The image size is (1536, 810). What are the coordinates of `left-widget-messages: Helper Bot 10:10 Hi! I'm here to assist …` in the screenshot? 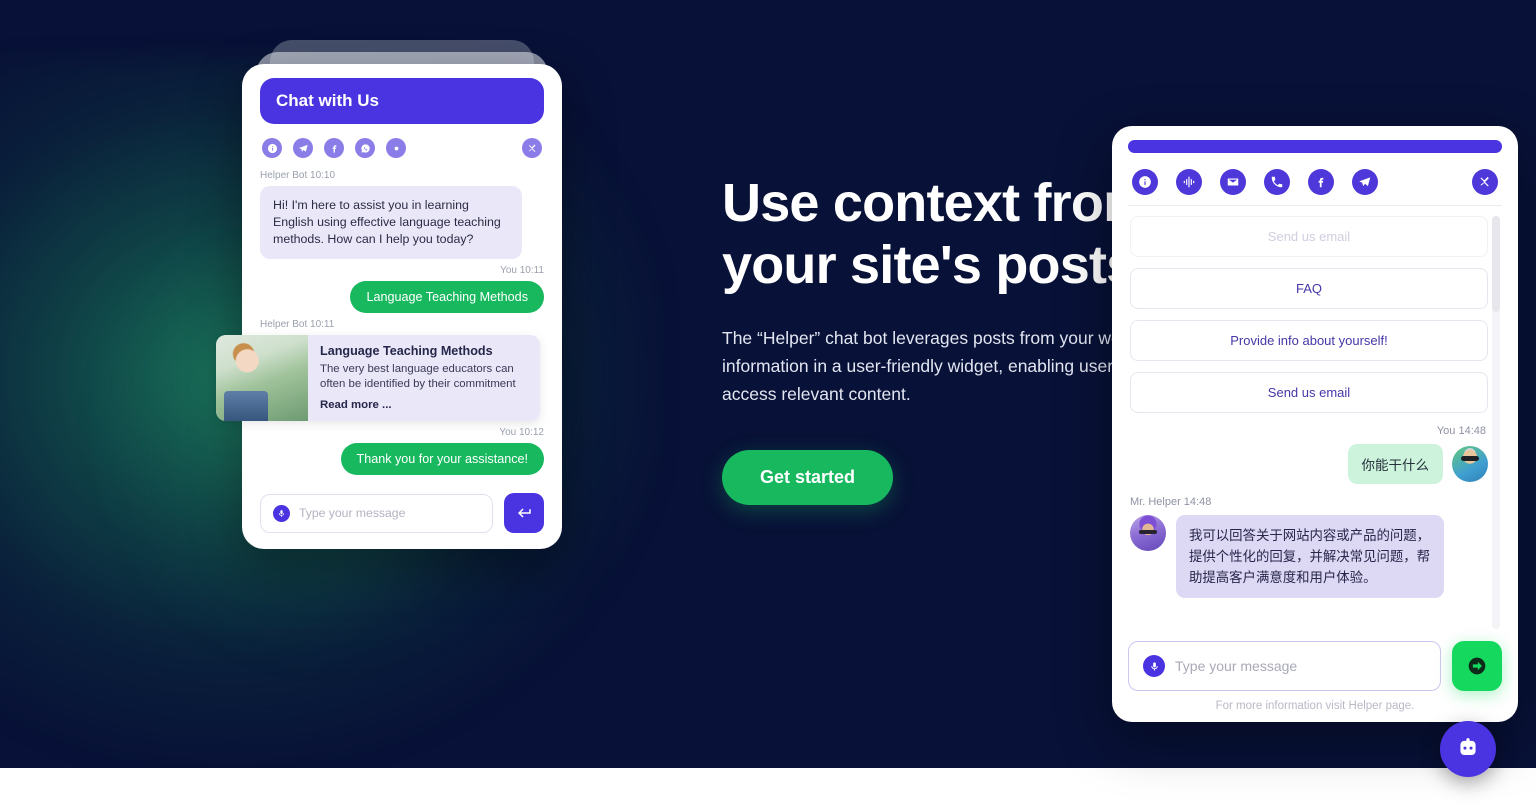 It's located at (380, 322).